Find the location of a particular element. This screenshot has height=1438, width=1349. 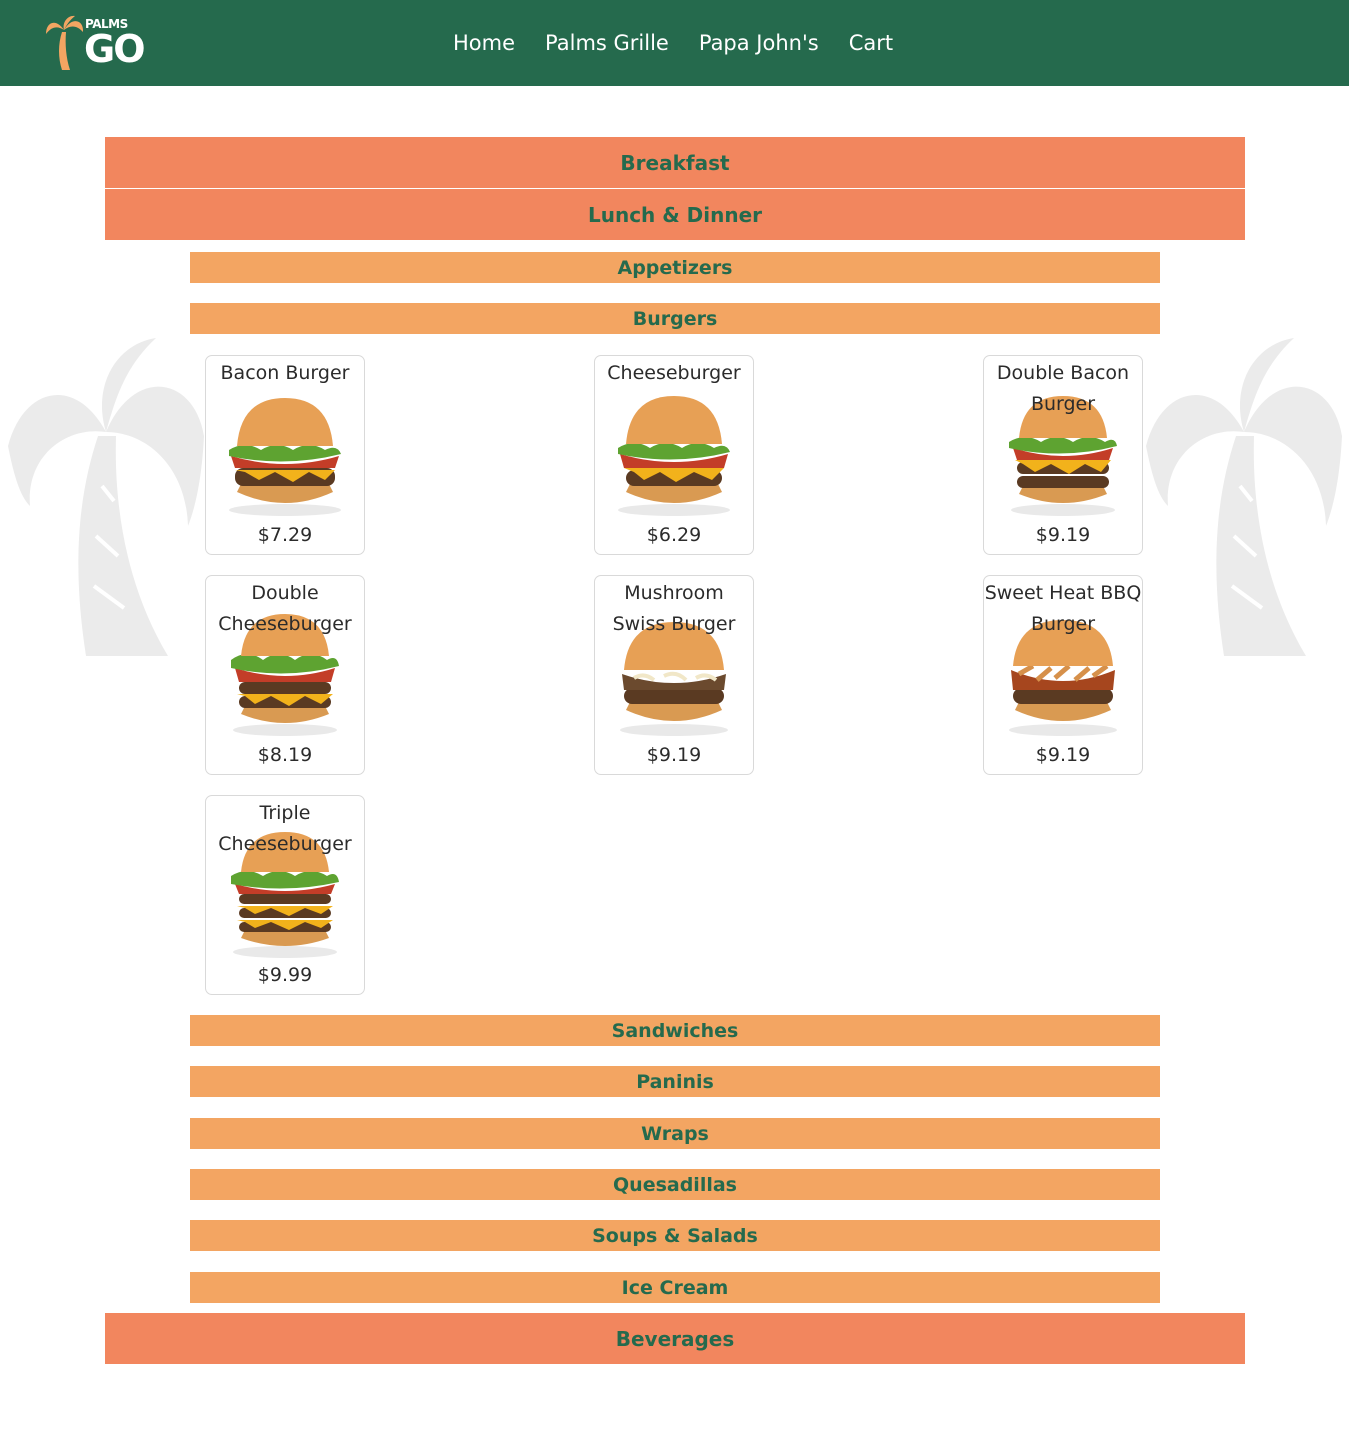

category-breakfast: Breakfast is located at coordinates (675, 162).